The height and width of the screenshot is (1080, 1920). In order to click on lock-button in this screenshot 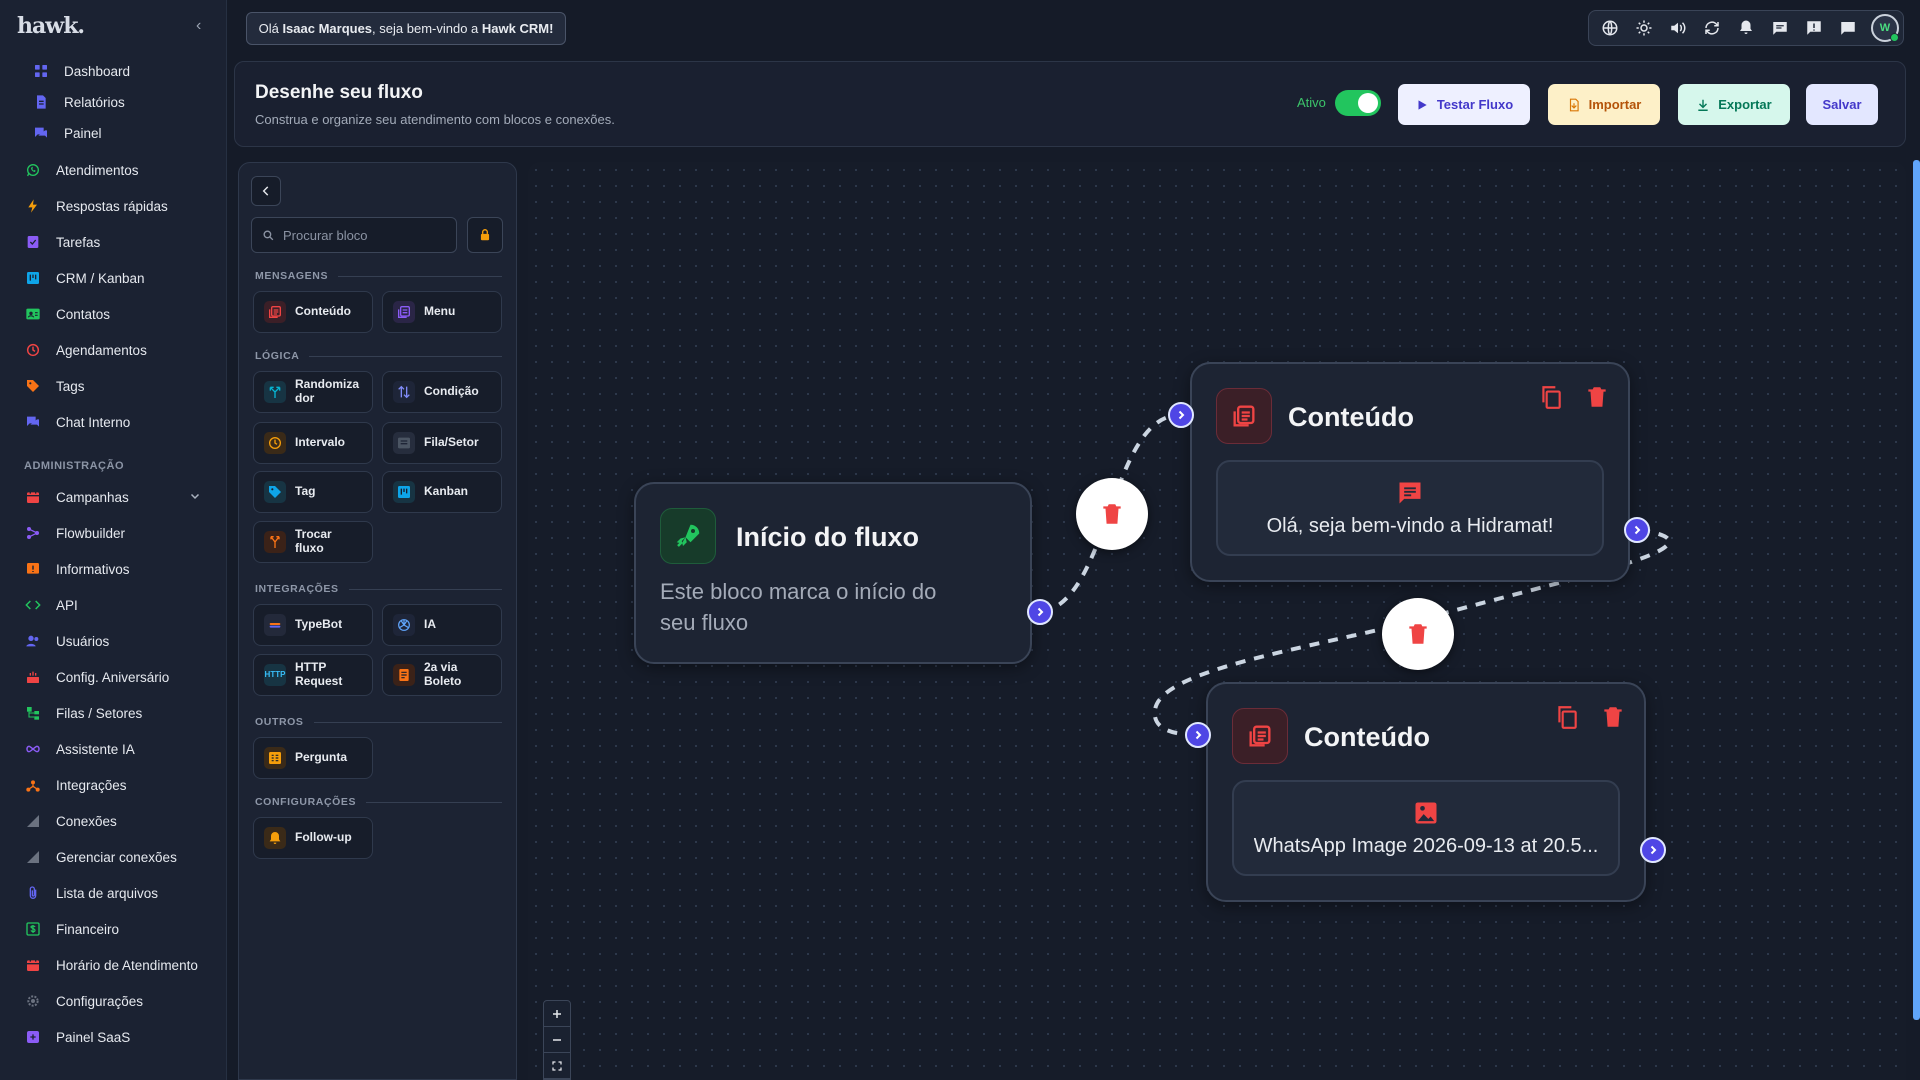, I will do `click(485, 235)`.